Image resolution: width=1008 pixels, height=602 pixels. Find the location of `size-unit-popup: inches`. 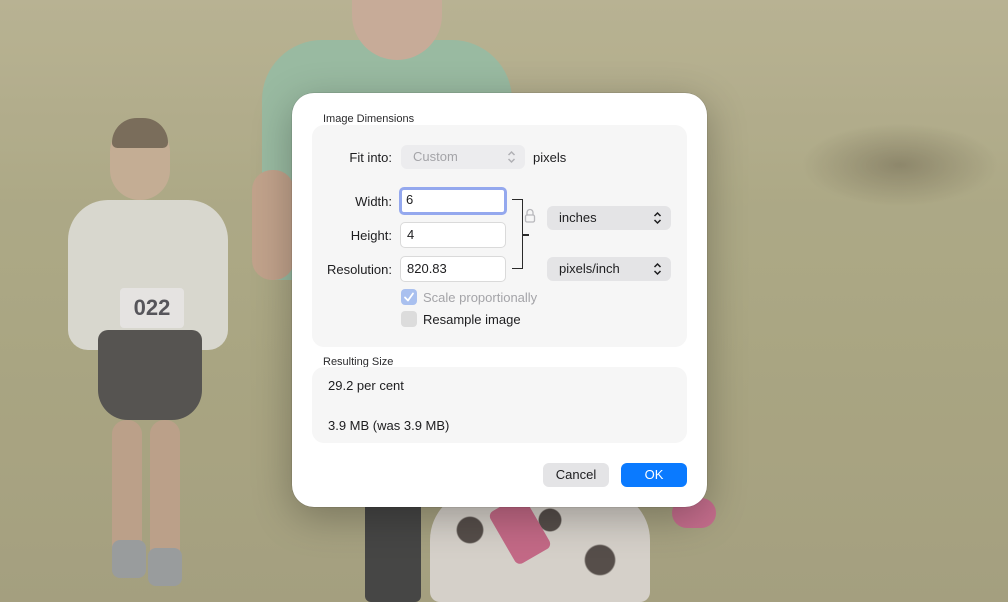

size-unit-popup: inches is located at coordinates (609, 218).